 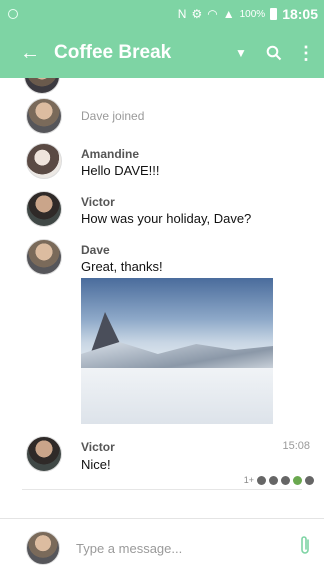 What do you see at coordinates (248, 480) in the screenshot?
I see `read-receipt-count: 1+` at bounding box center [248, 480].